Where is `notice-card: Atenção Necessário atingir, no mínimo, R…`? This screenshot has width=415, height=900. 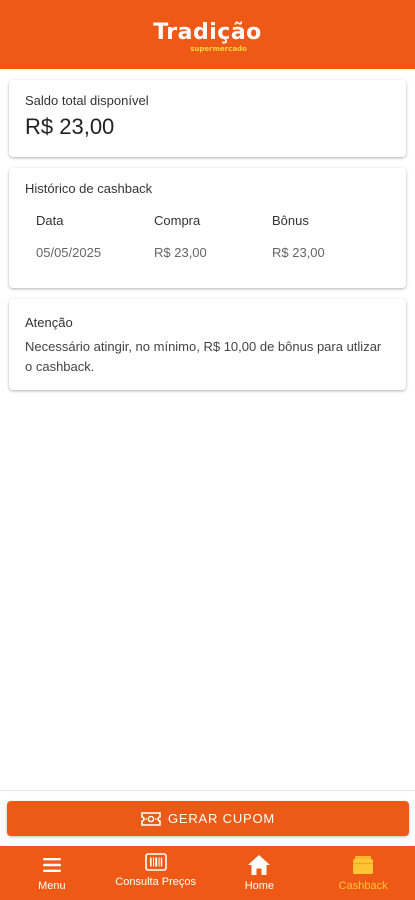 notice-card: Atenção Necessário atingir, no mínimo, R… is located at coordinates (207, 344).